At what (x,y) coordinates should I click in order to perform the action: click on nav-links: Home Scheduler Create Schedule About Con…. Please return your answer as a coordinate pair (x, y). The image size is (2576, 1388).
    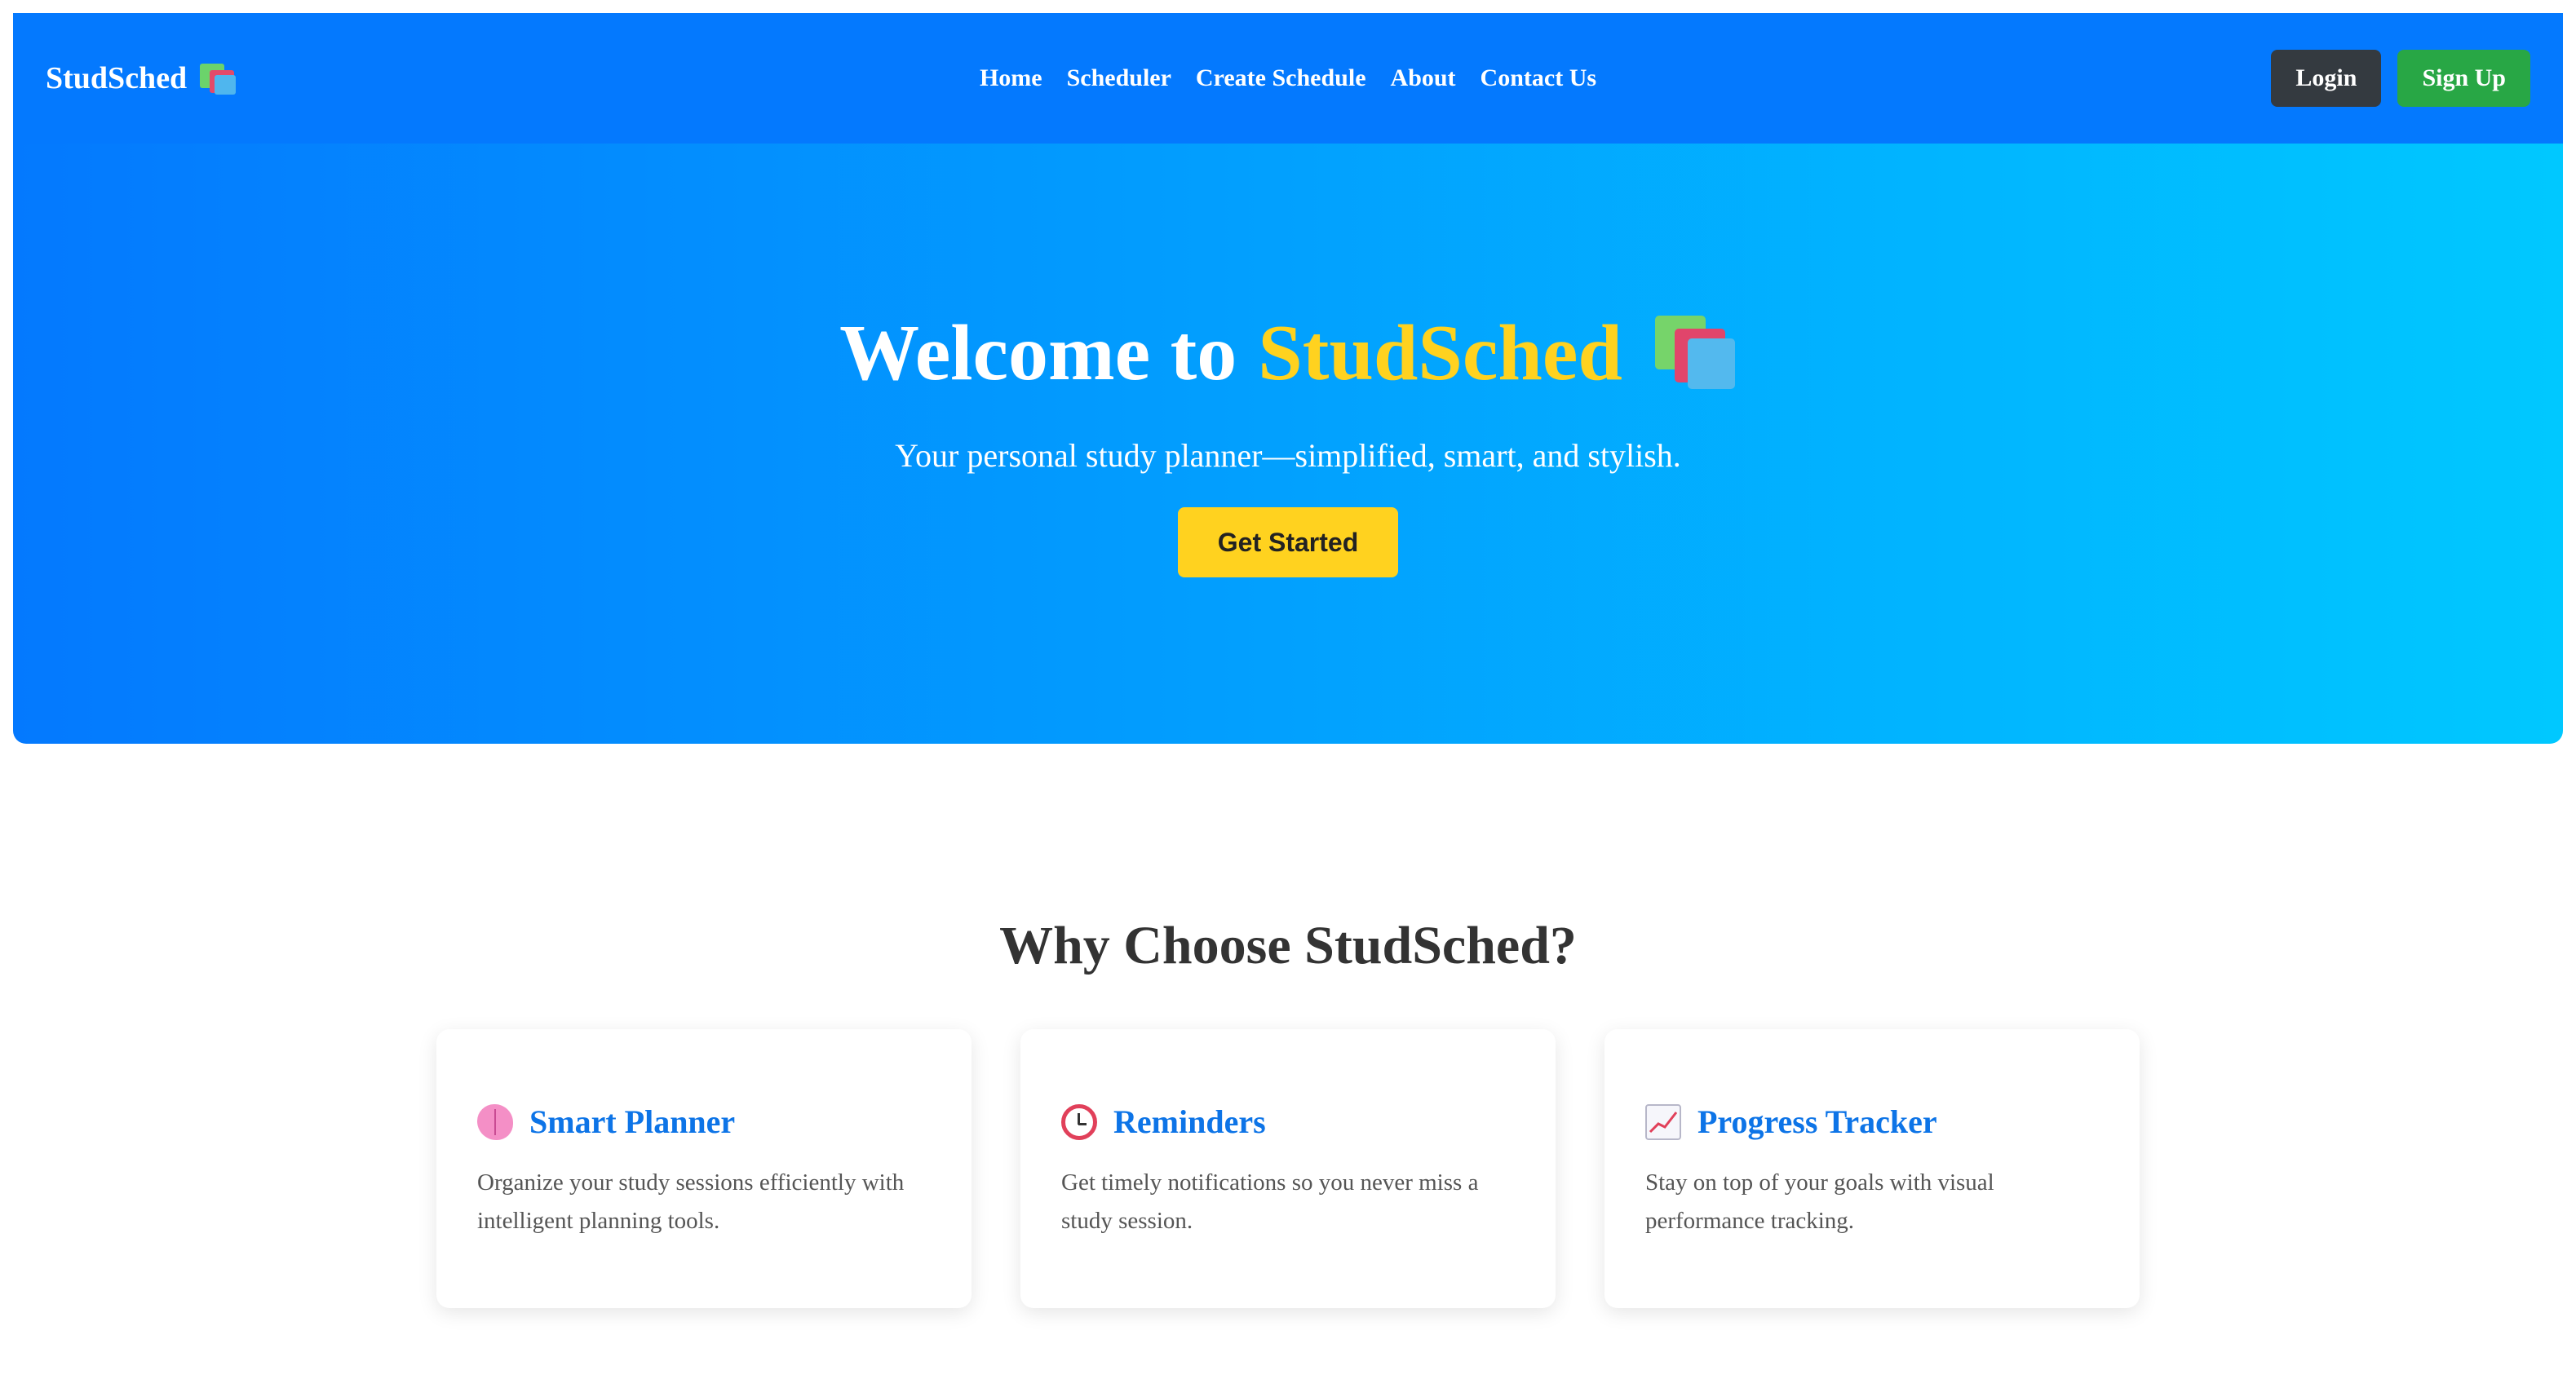
    Looking at the image, I should click on (1288, 78).